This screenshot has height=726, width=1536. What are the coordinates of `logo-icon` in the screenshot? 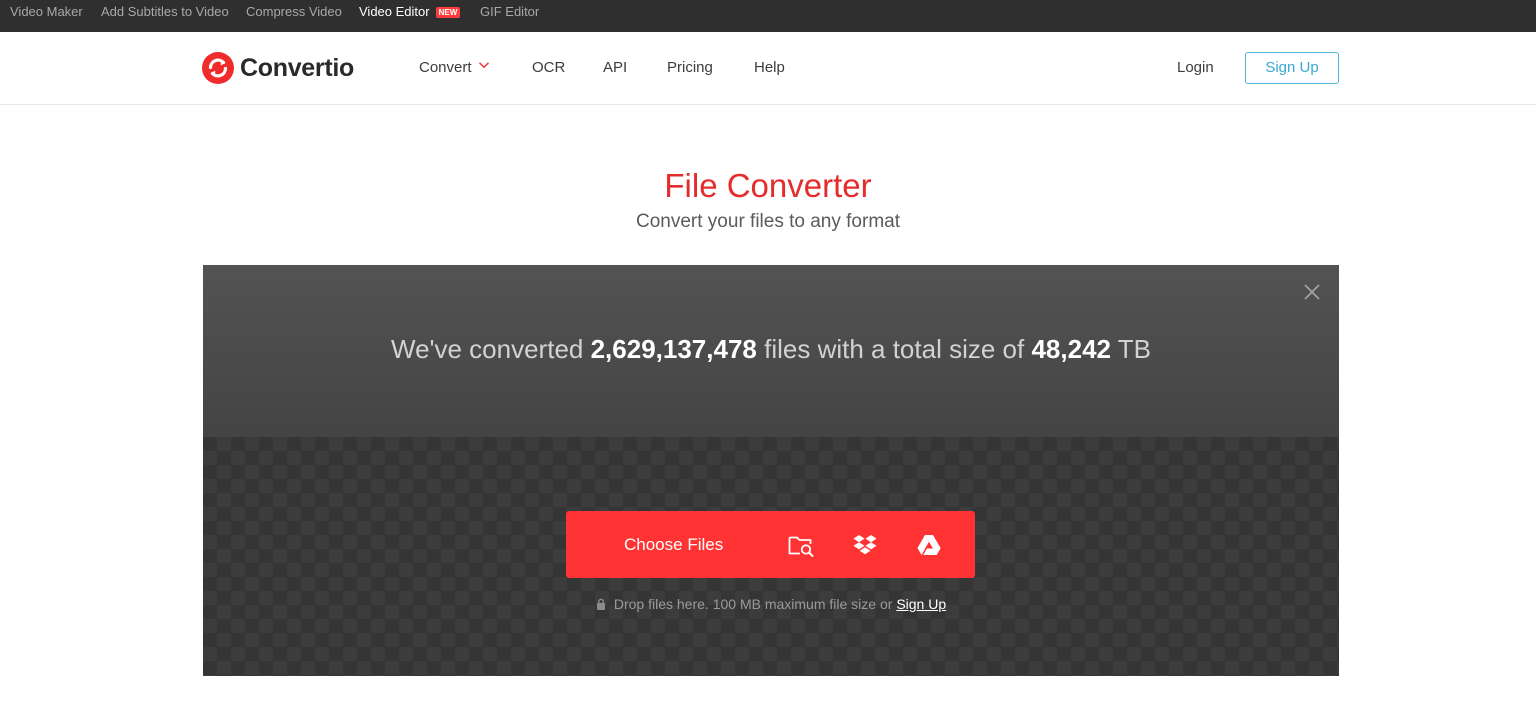 It's located at (218, 68).